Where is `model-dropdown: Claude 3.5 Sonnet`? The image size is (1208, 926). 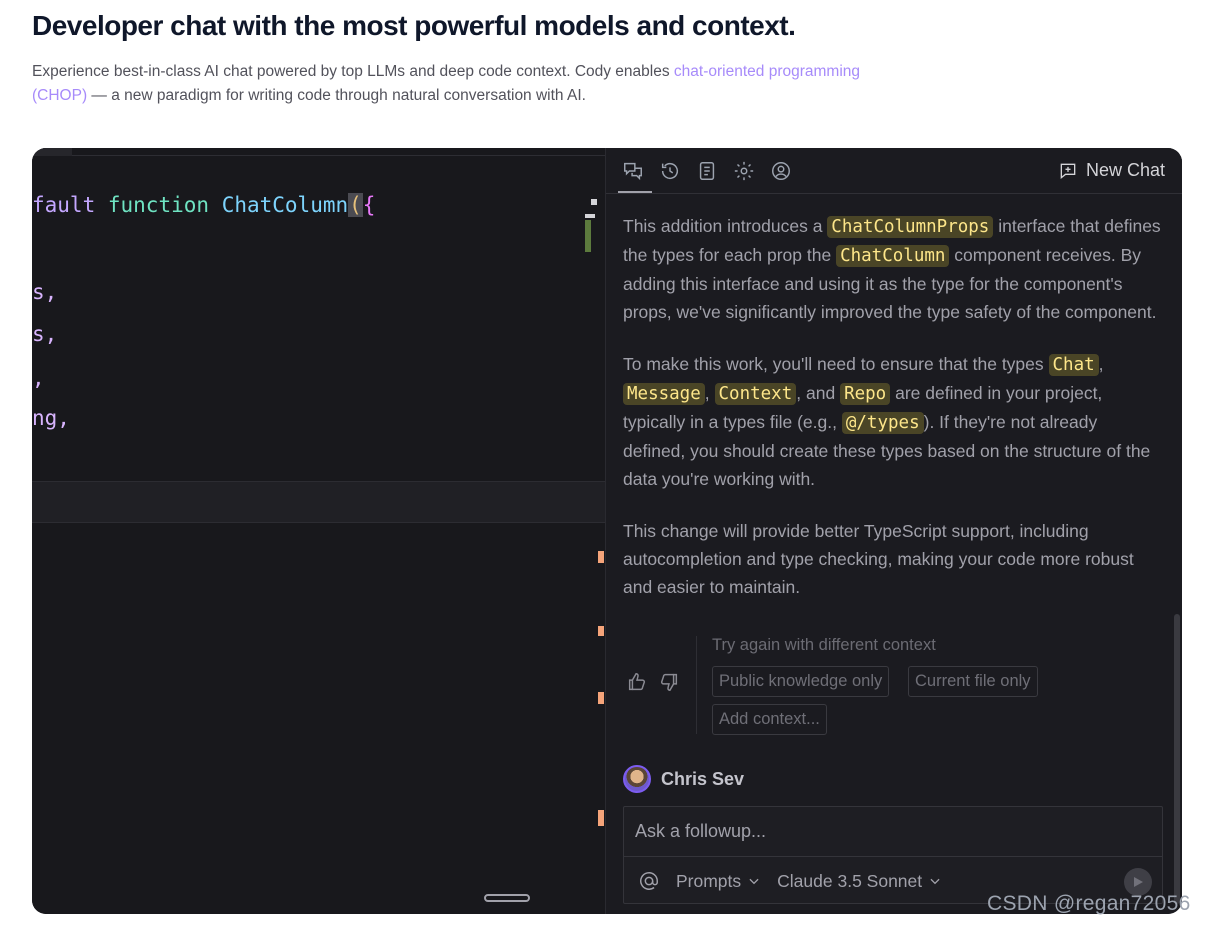 model-dropdown: Claude 3.5 Sonnet is located at coordinates (859, 881).